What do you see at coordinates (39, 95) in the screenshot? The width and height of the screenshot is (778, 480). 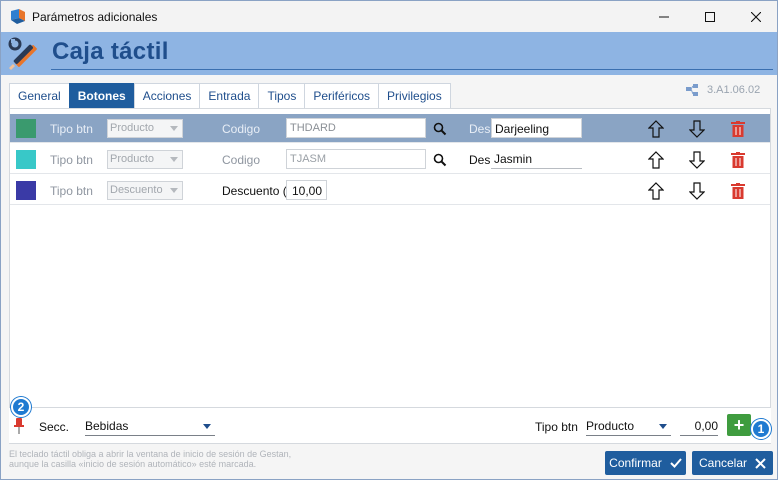 I see `tab-general: General` at bounding box center [39, 95].